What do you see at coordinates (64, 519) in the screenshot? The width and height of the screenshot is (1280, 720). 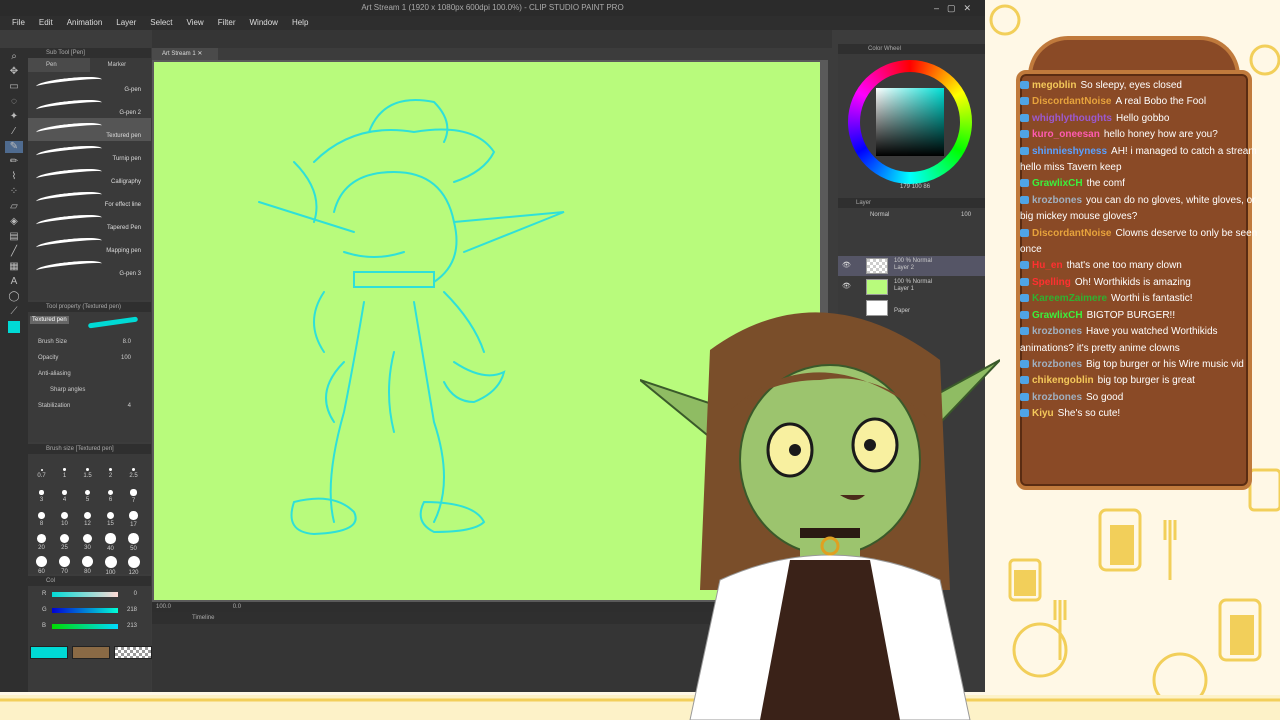 I see `brush-size-option: 10` at bounding box center [64, 519].